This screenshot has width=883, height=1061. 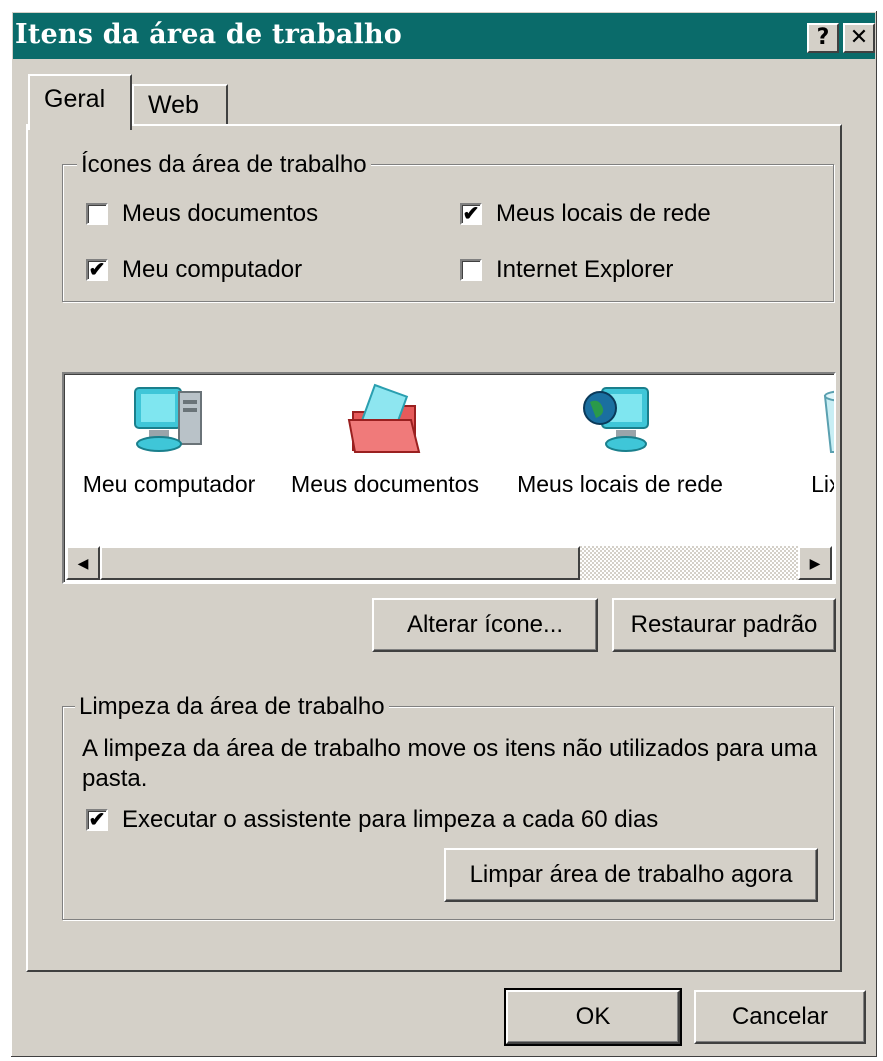 What do you see at coordinates (631, 875) in the screenshot?
I see `clean-desktop-now-button: Limpar área de trabalho agora` at bounding box center [631, 875].